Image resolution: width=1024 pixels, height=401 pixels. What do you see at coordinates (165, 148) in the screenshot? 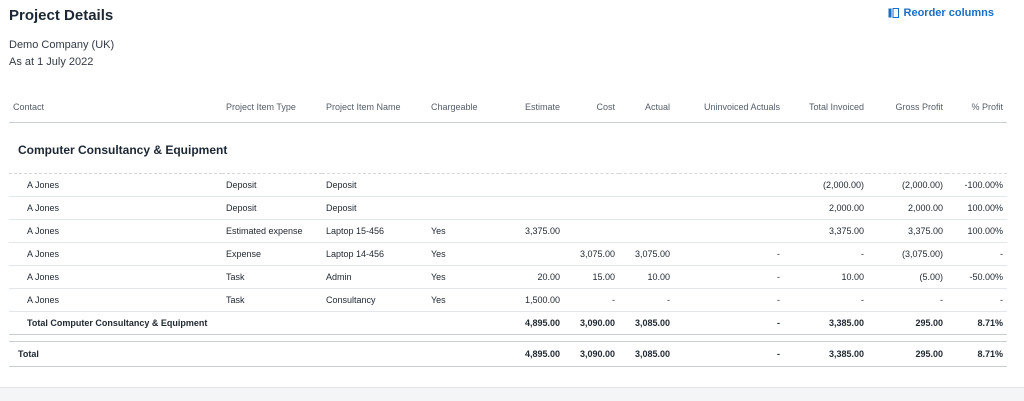
I see `group-name: Computer Consultancy & Equipment` at bounding box center [165, 148].